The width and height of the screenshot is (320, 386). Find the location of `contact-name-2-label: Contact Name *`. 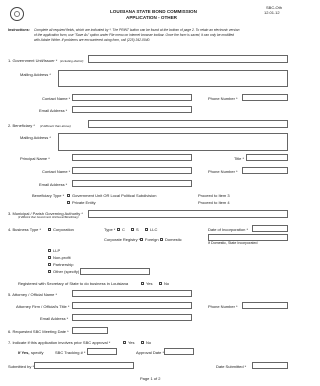

contact-name-2-label: Contact Name * is located at coordinates (56, 171).